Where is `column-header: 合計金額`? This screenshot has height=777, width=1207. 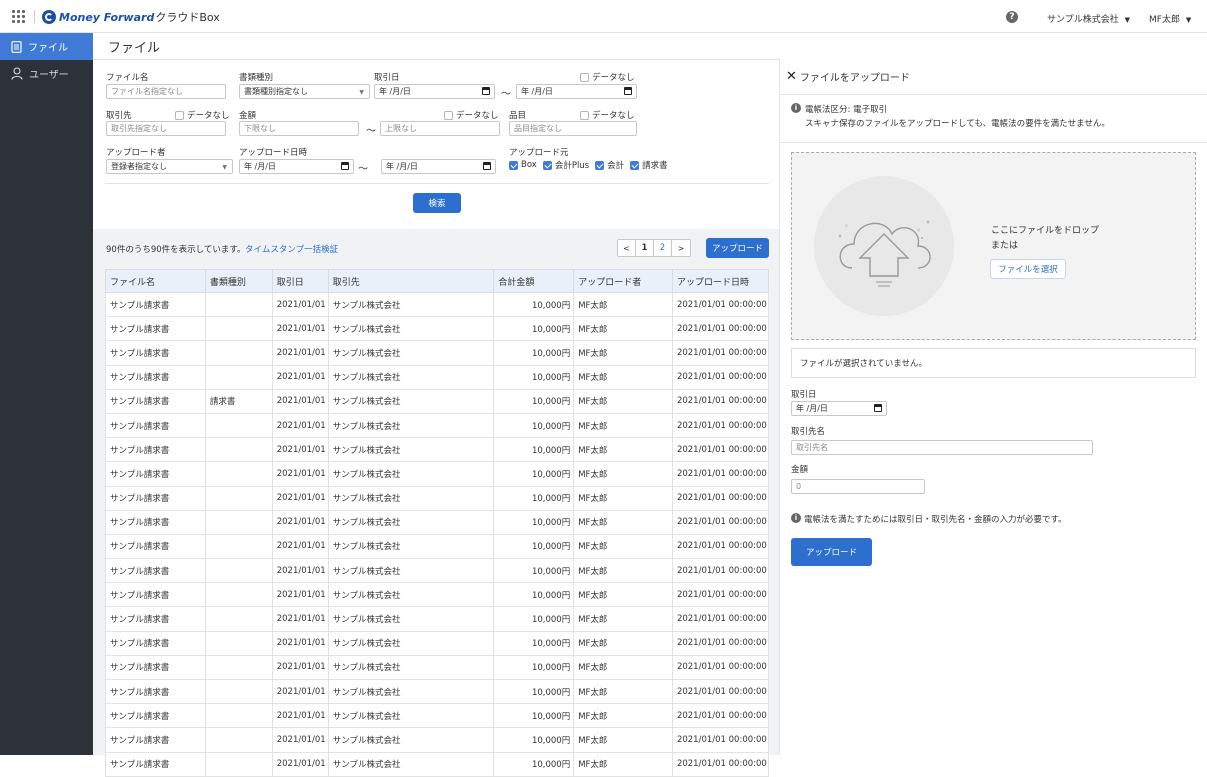 column-header: 合計金額 is located at coordinates (534, 281).